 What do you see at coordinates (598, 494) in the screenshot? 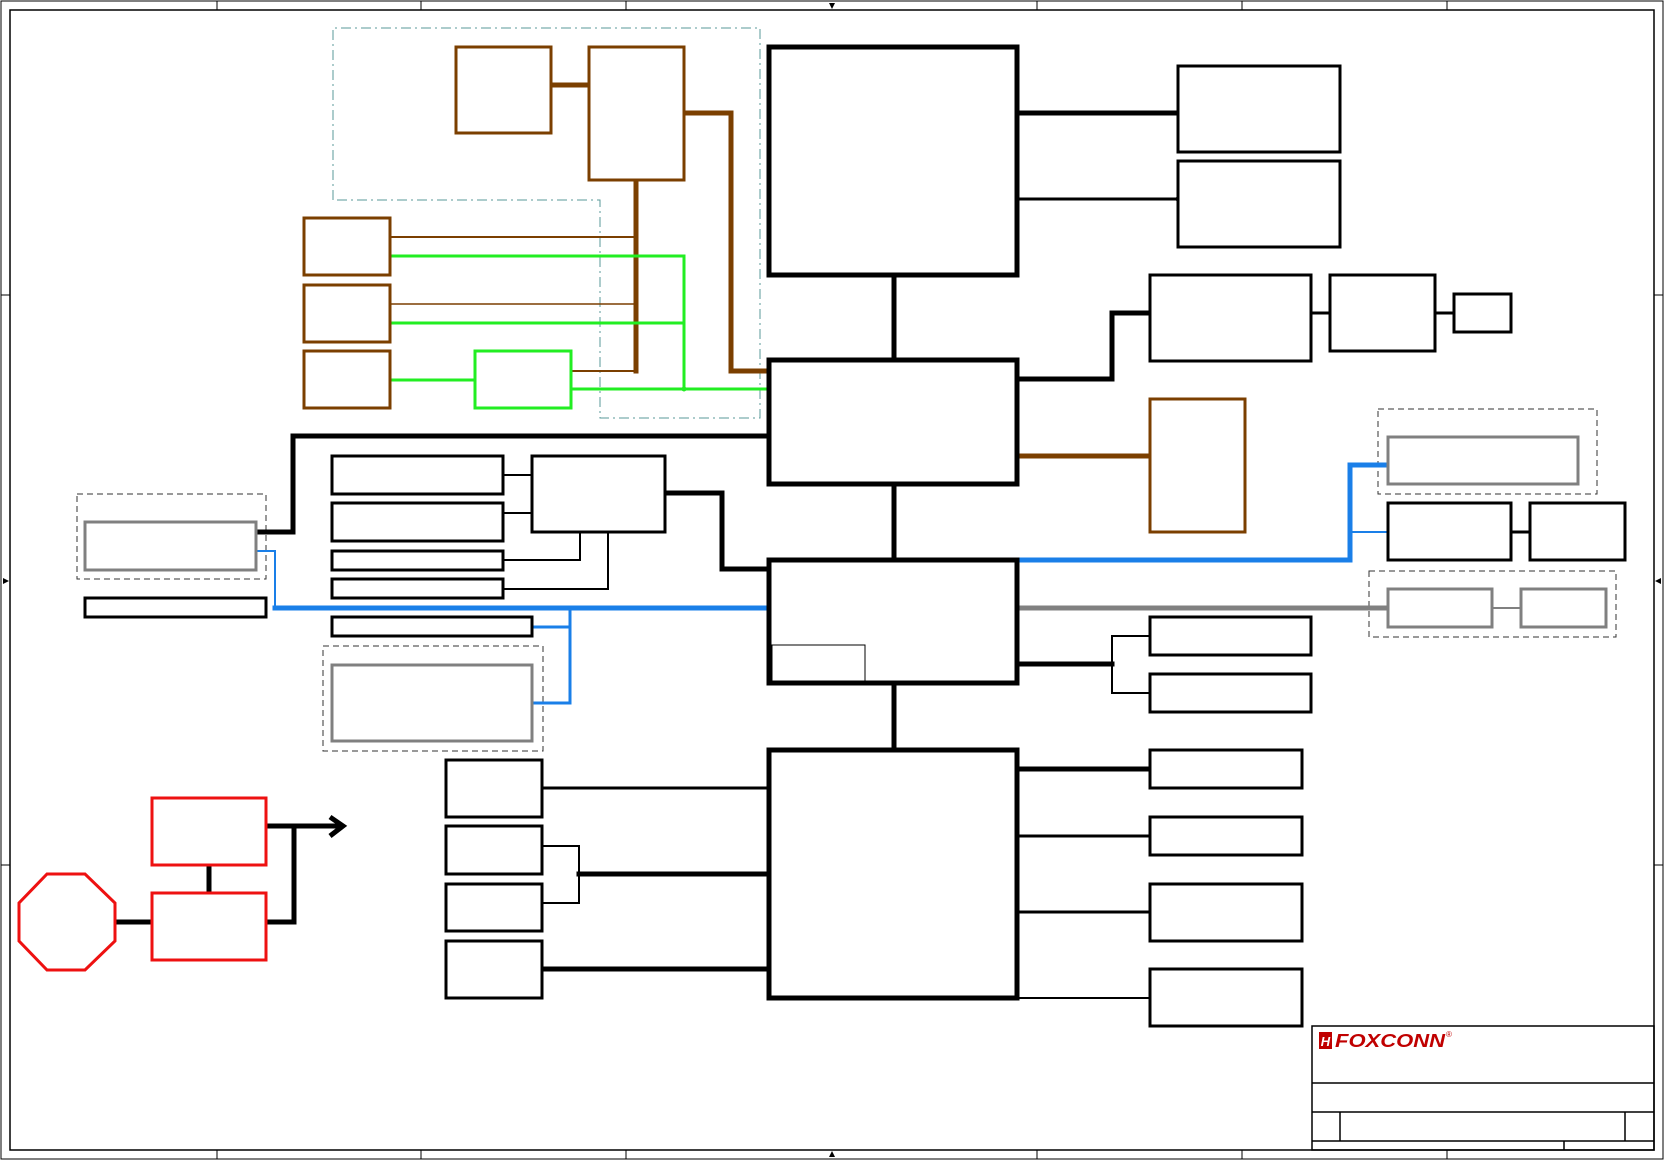
I see `left-block-hub` at bounding box center [598, 494].